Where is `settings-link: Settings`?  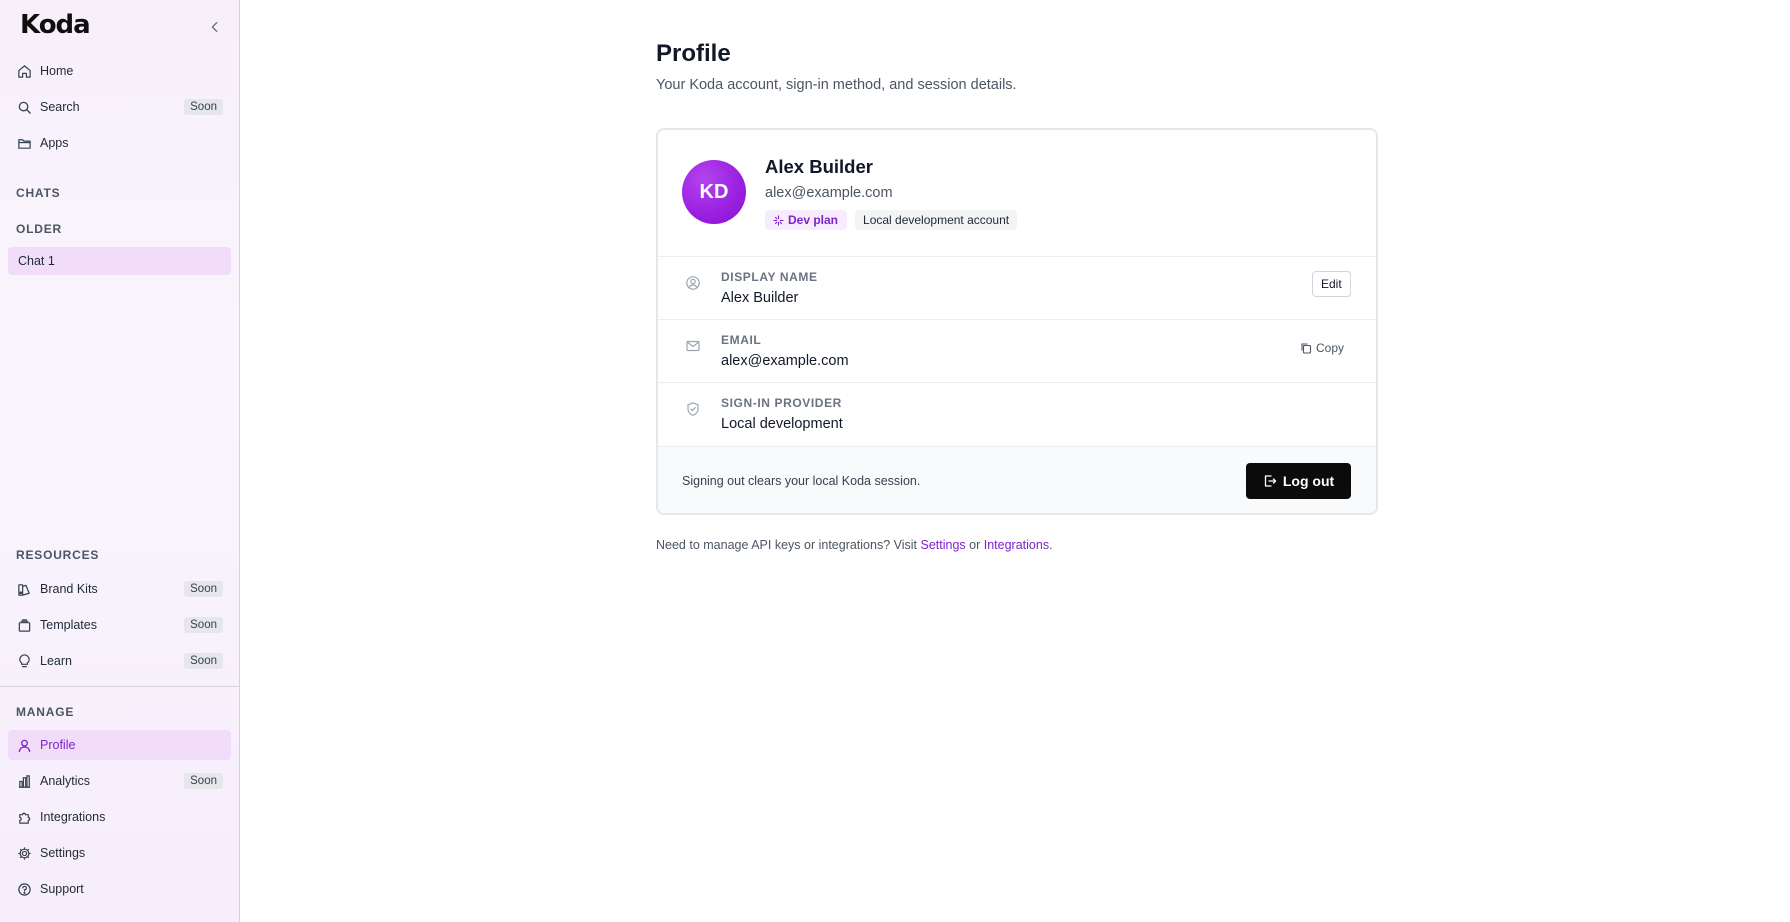
settings-link: Settings is located at coordinates (943, 545).